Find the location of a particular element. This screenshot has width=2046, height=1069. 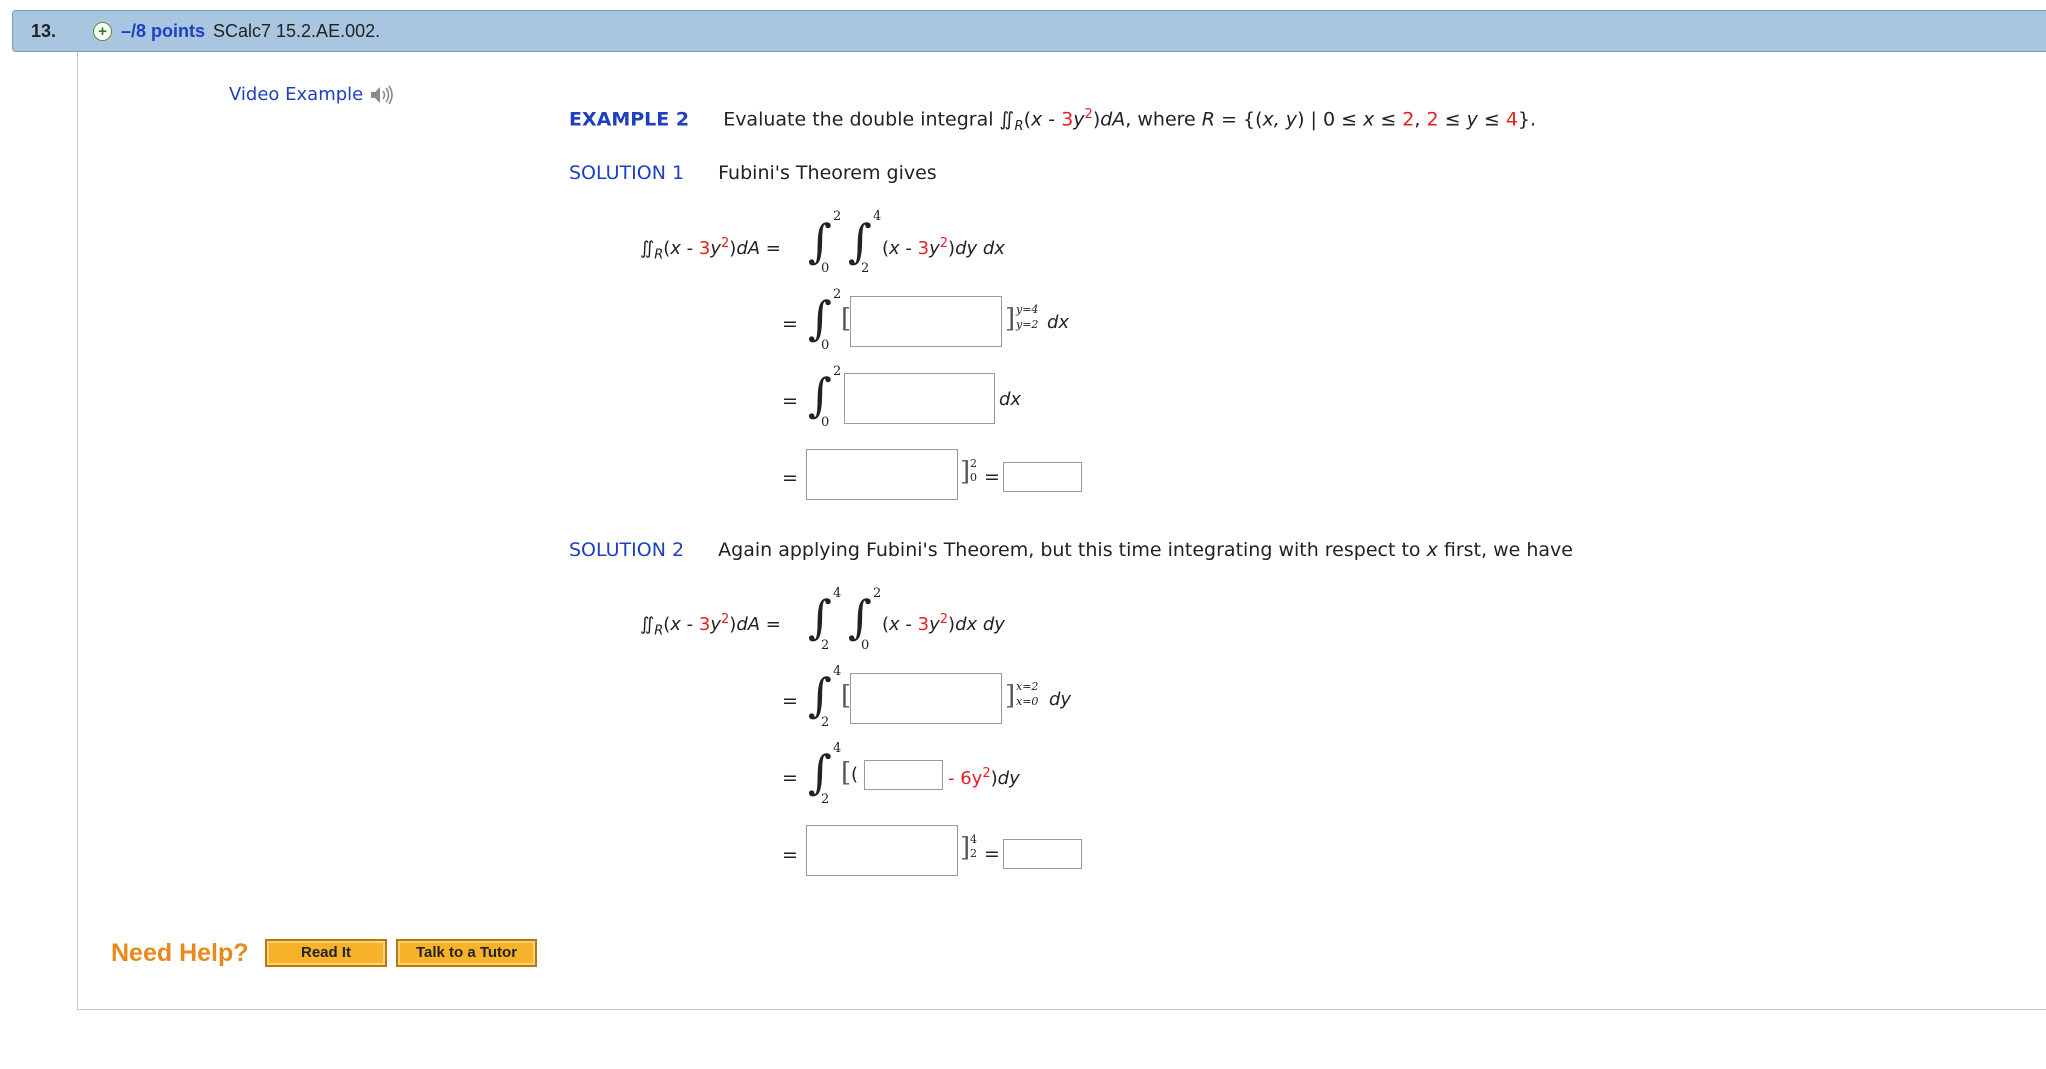

s1-final-answer is located at coordinates (1042, 477).